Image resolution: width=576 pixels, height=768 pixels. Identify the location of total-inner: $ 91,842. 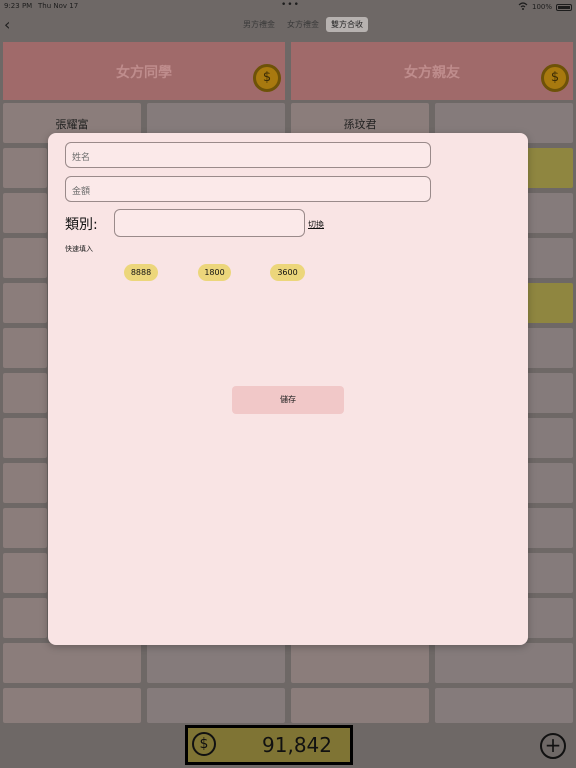
(269, 745).